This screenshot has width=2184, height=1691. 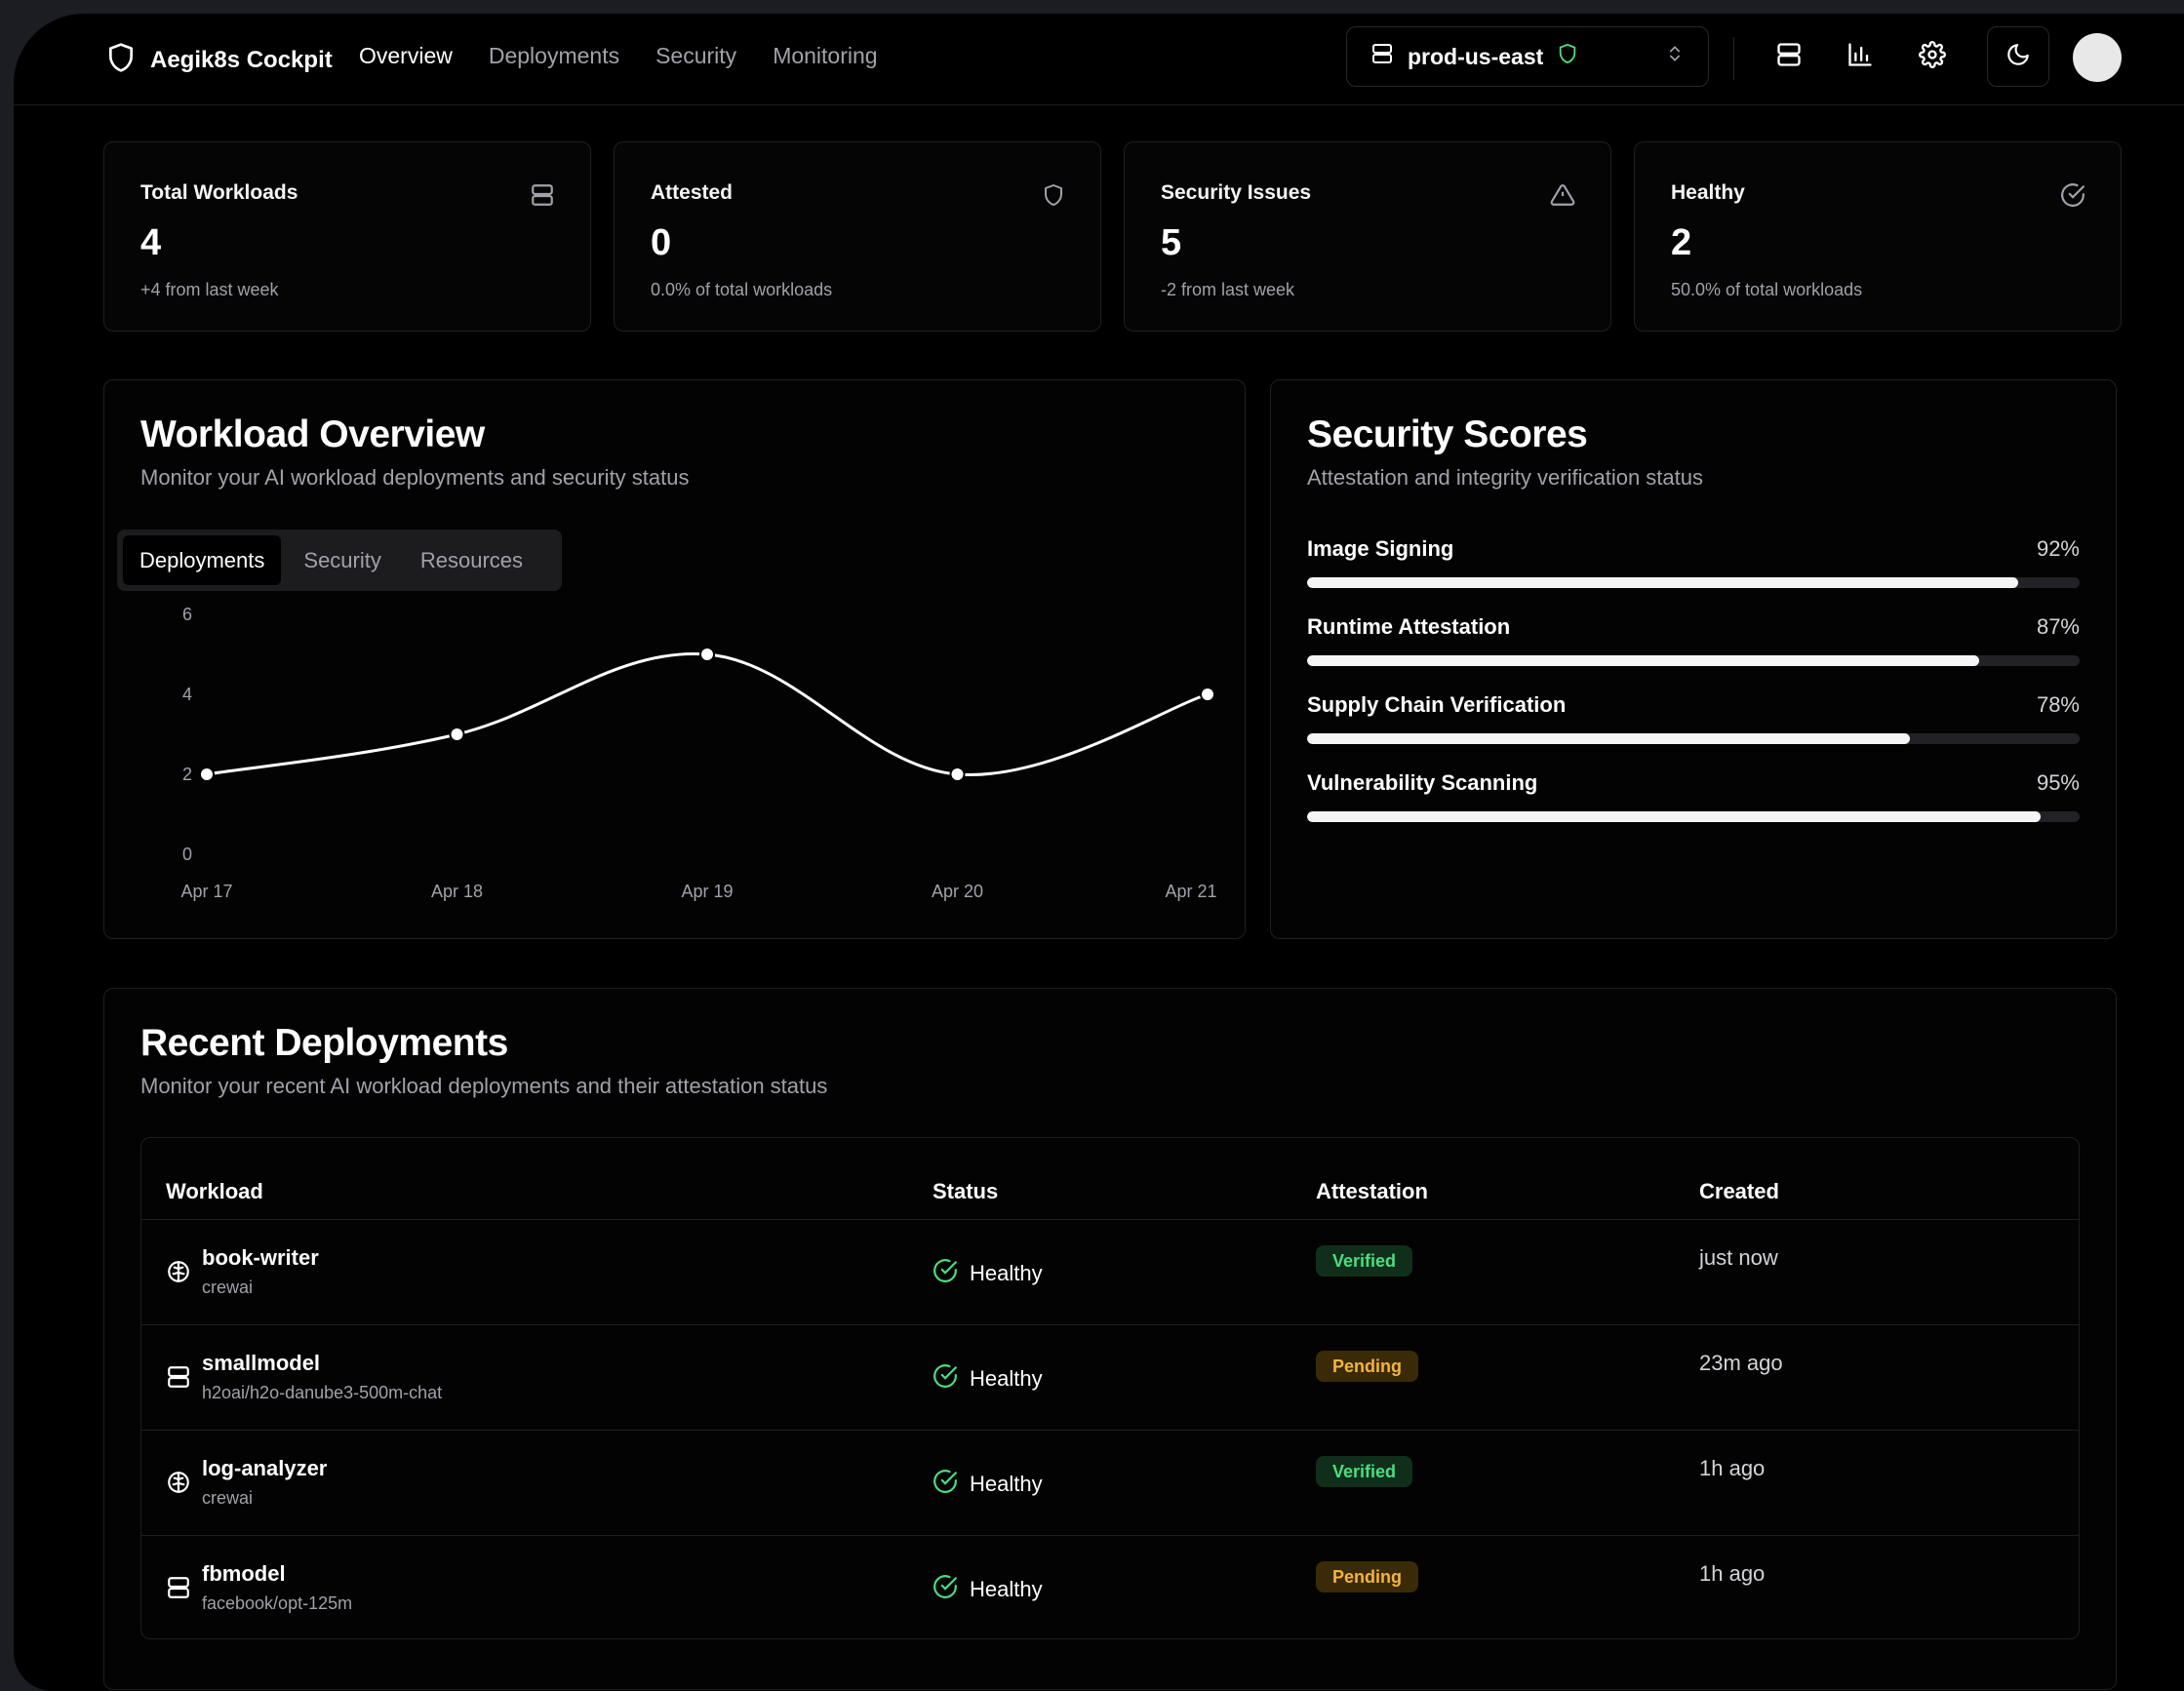 I want to click on score-row: Vulnerability Scanning 95%, so click(x=1693, y=799).